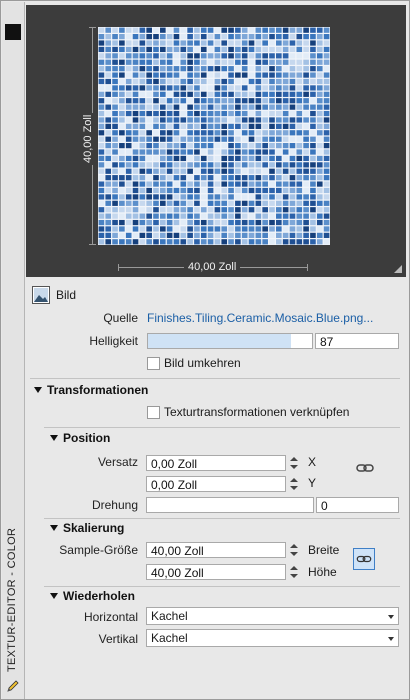 The image size is (410, 700). What do you see at coordinates (98, 550) in the screenshot?
I see `sample-size-label: Sample-Größe` at bounding box center [98, 550].